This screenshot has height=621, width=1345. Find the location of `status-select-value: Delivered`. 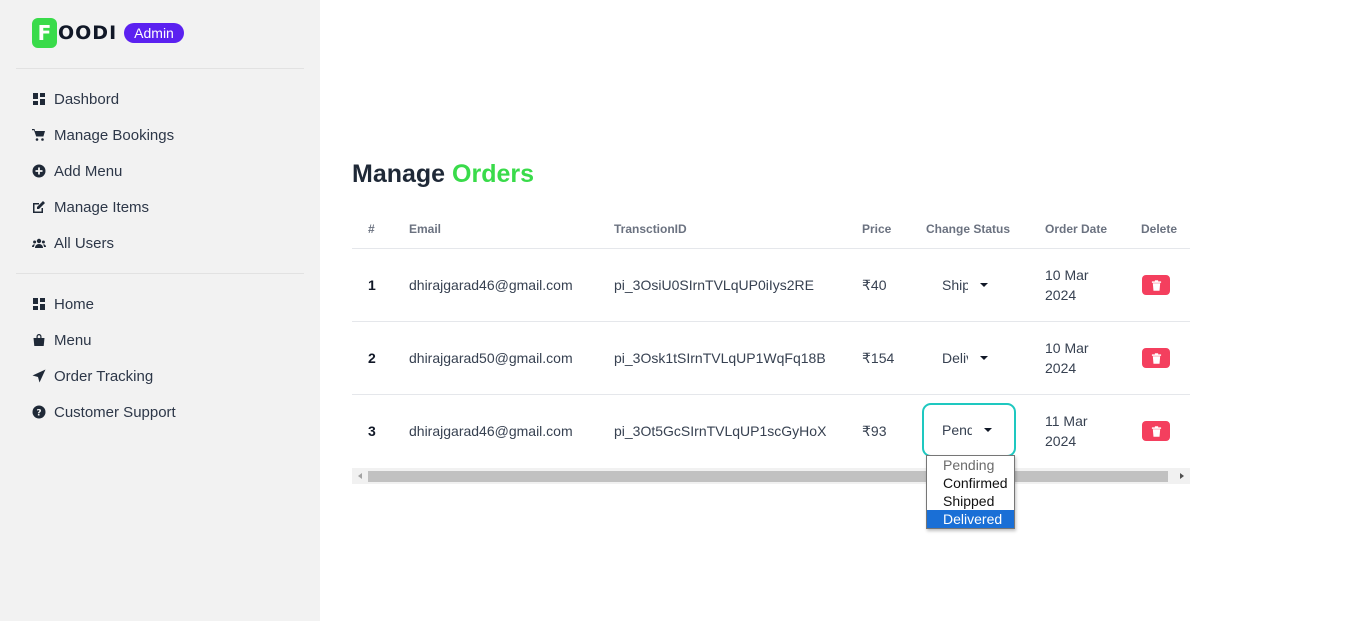

status-select-value: Delivered is located at coordinates (955, 358).